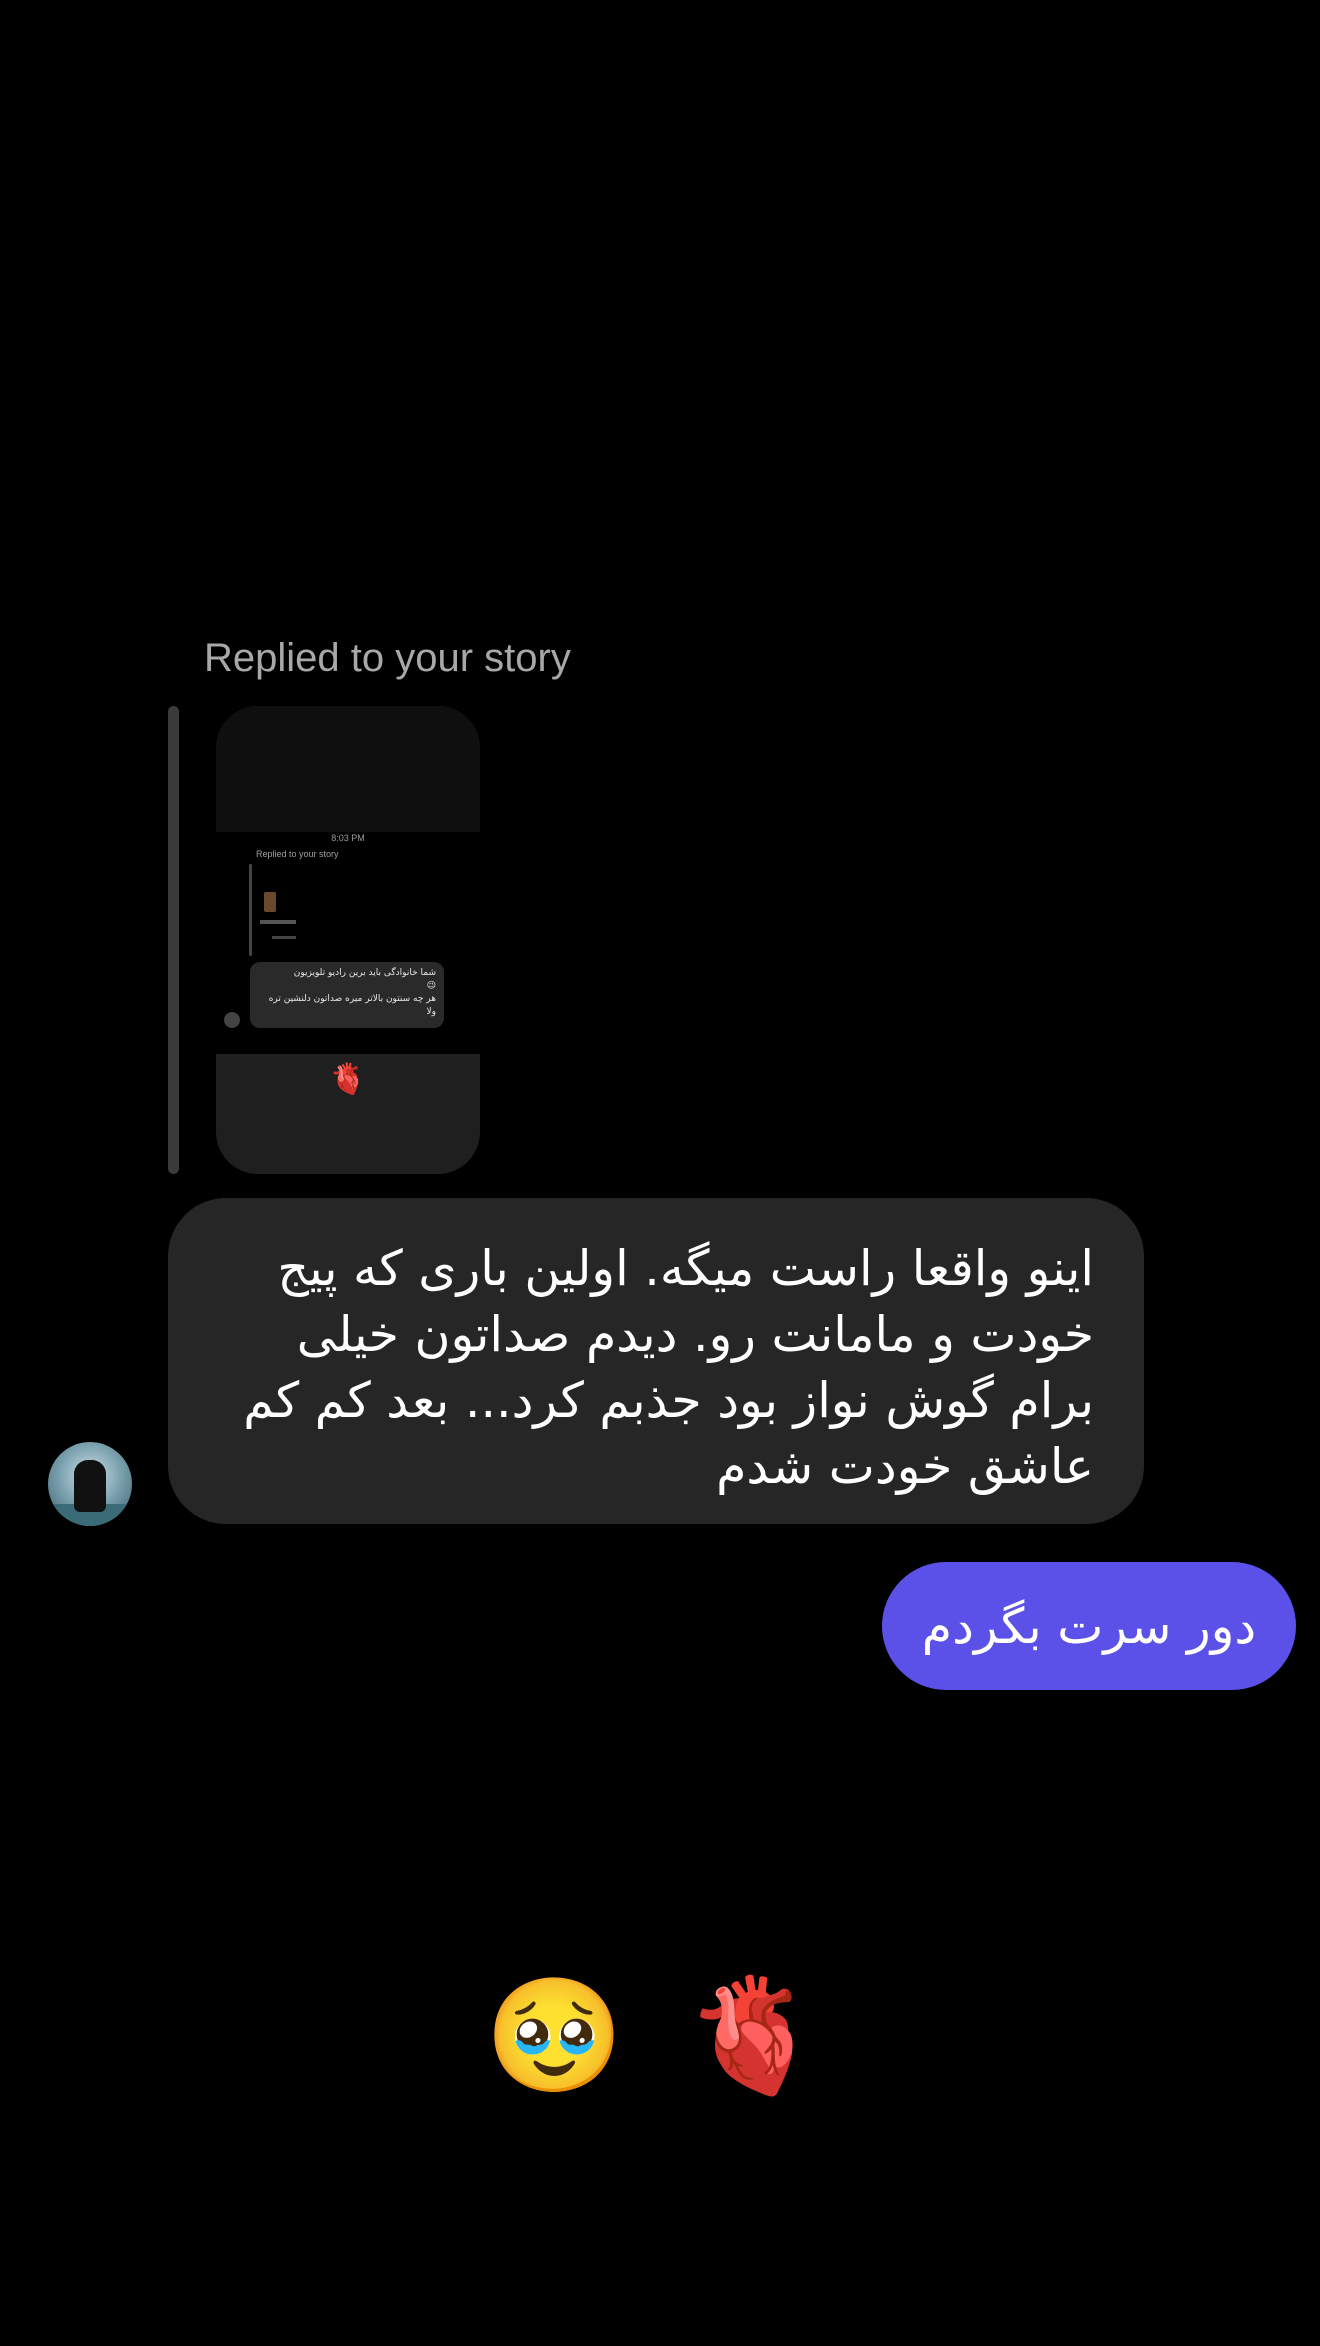 This screenshot has height=2346, width=1320. I want to click on story-preview-reply-label: Replied to your story, so click(297, 854).